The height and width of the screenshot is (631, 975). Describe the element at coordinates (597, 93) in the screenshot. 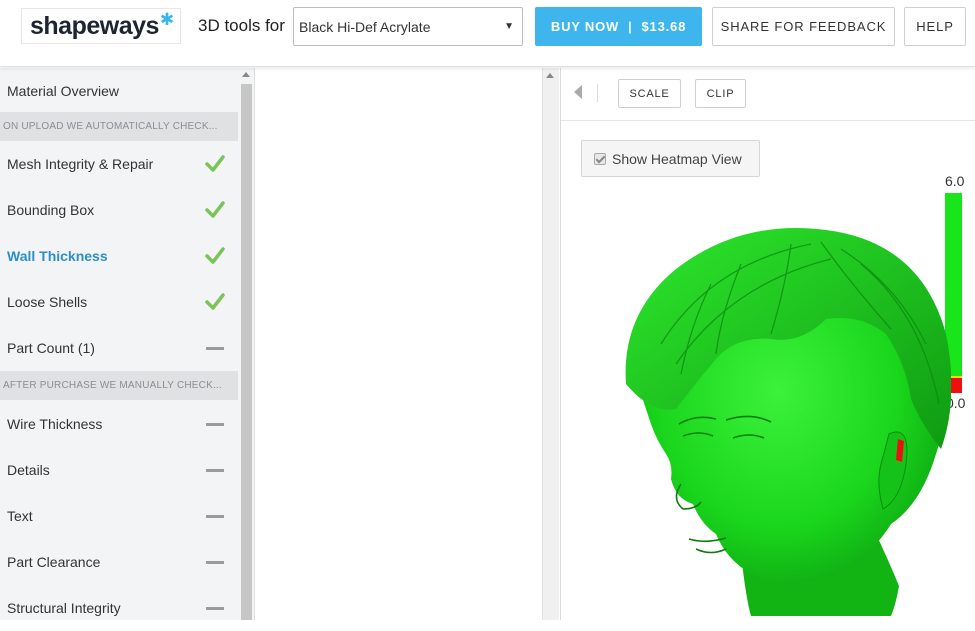

I see `toolbar-divider` at that location.